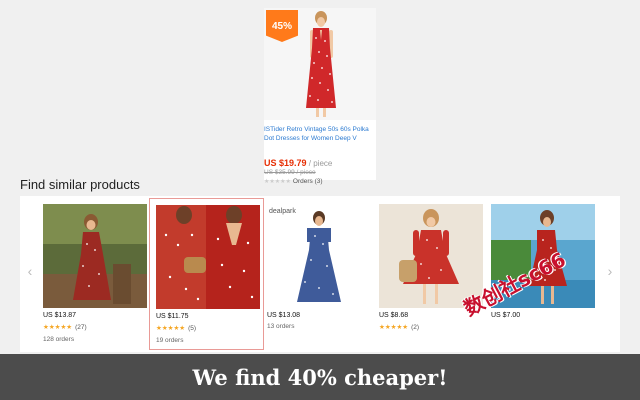 The image size is (640, 400). I want to click on similar-product-item: US $8.68 ★★★★★ (2), so click(430, 274).